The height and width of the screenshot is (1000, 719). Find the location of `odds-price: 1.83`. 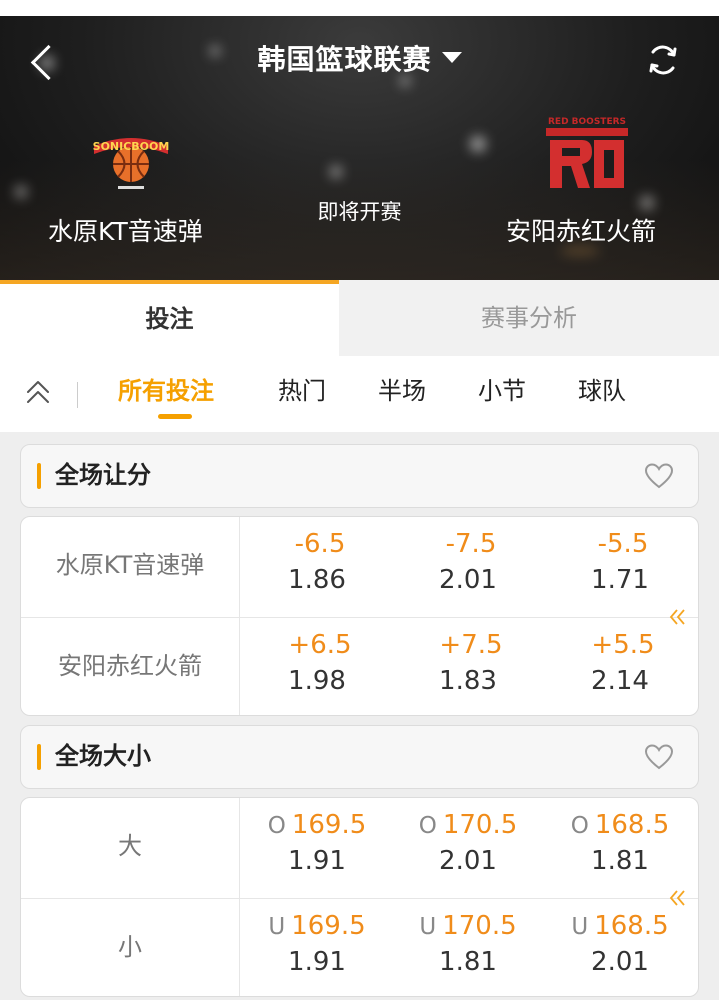

odds-price: 1.83 is located at coordinates (468, 681).